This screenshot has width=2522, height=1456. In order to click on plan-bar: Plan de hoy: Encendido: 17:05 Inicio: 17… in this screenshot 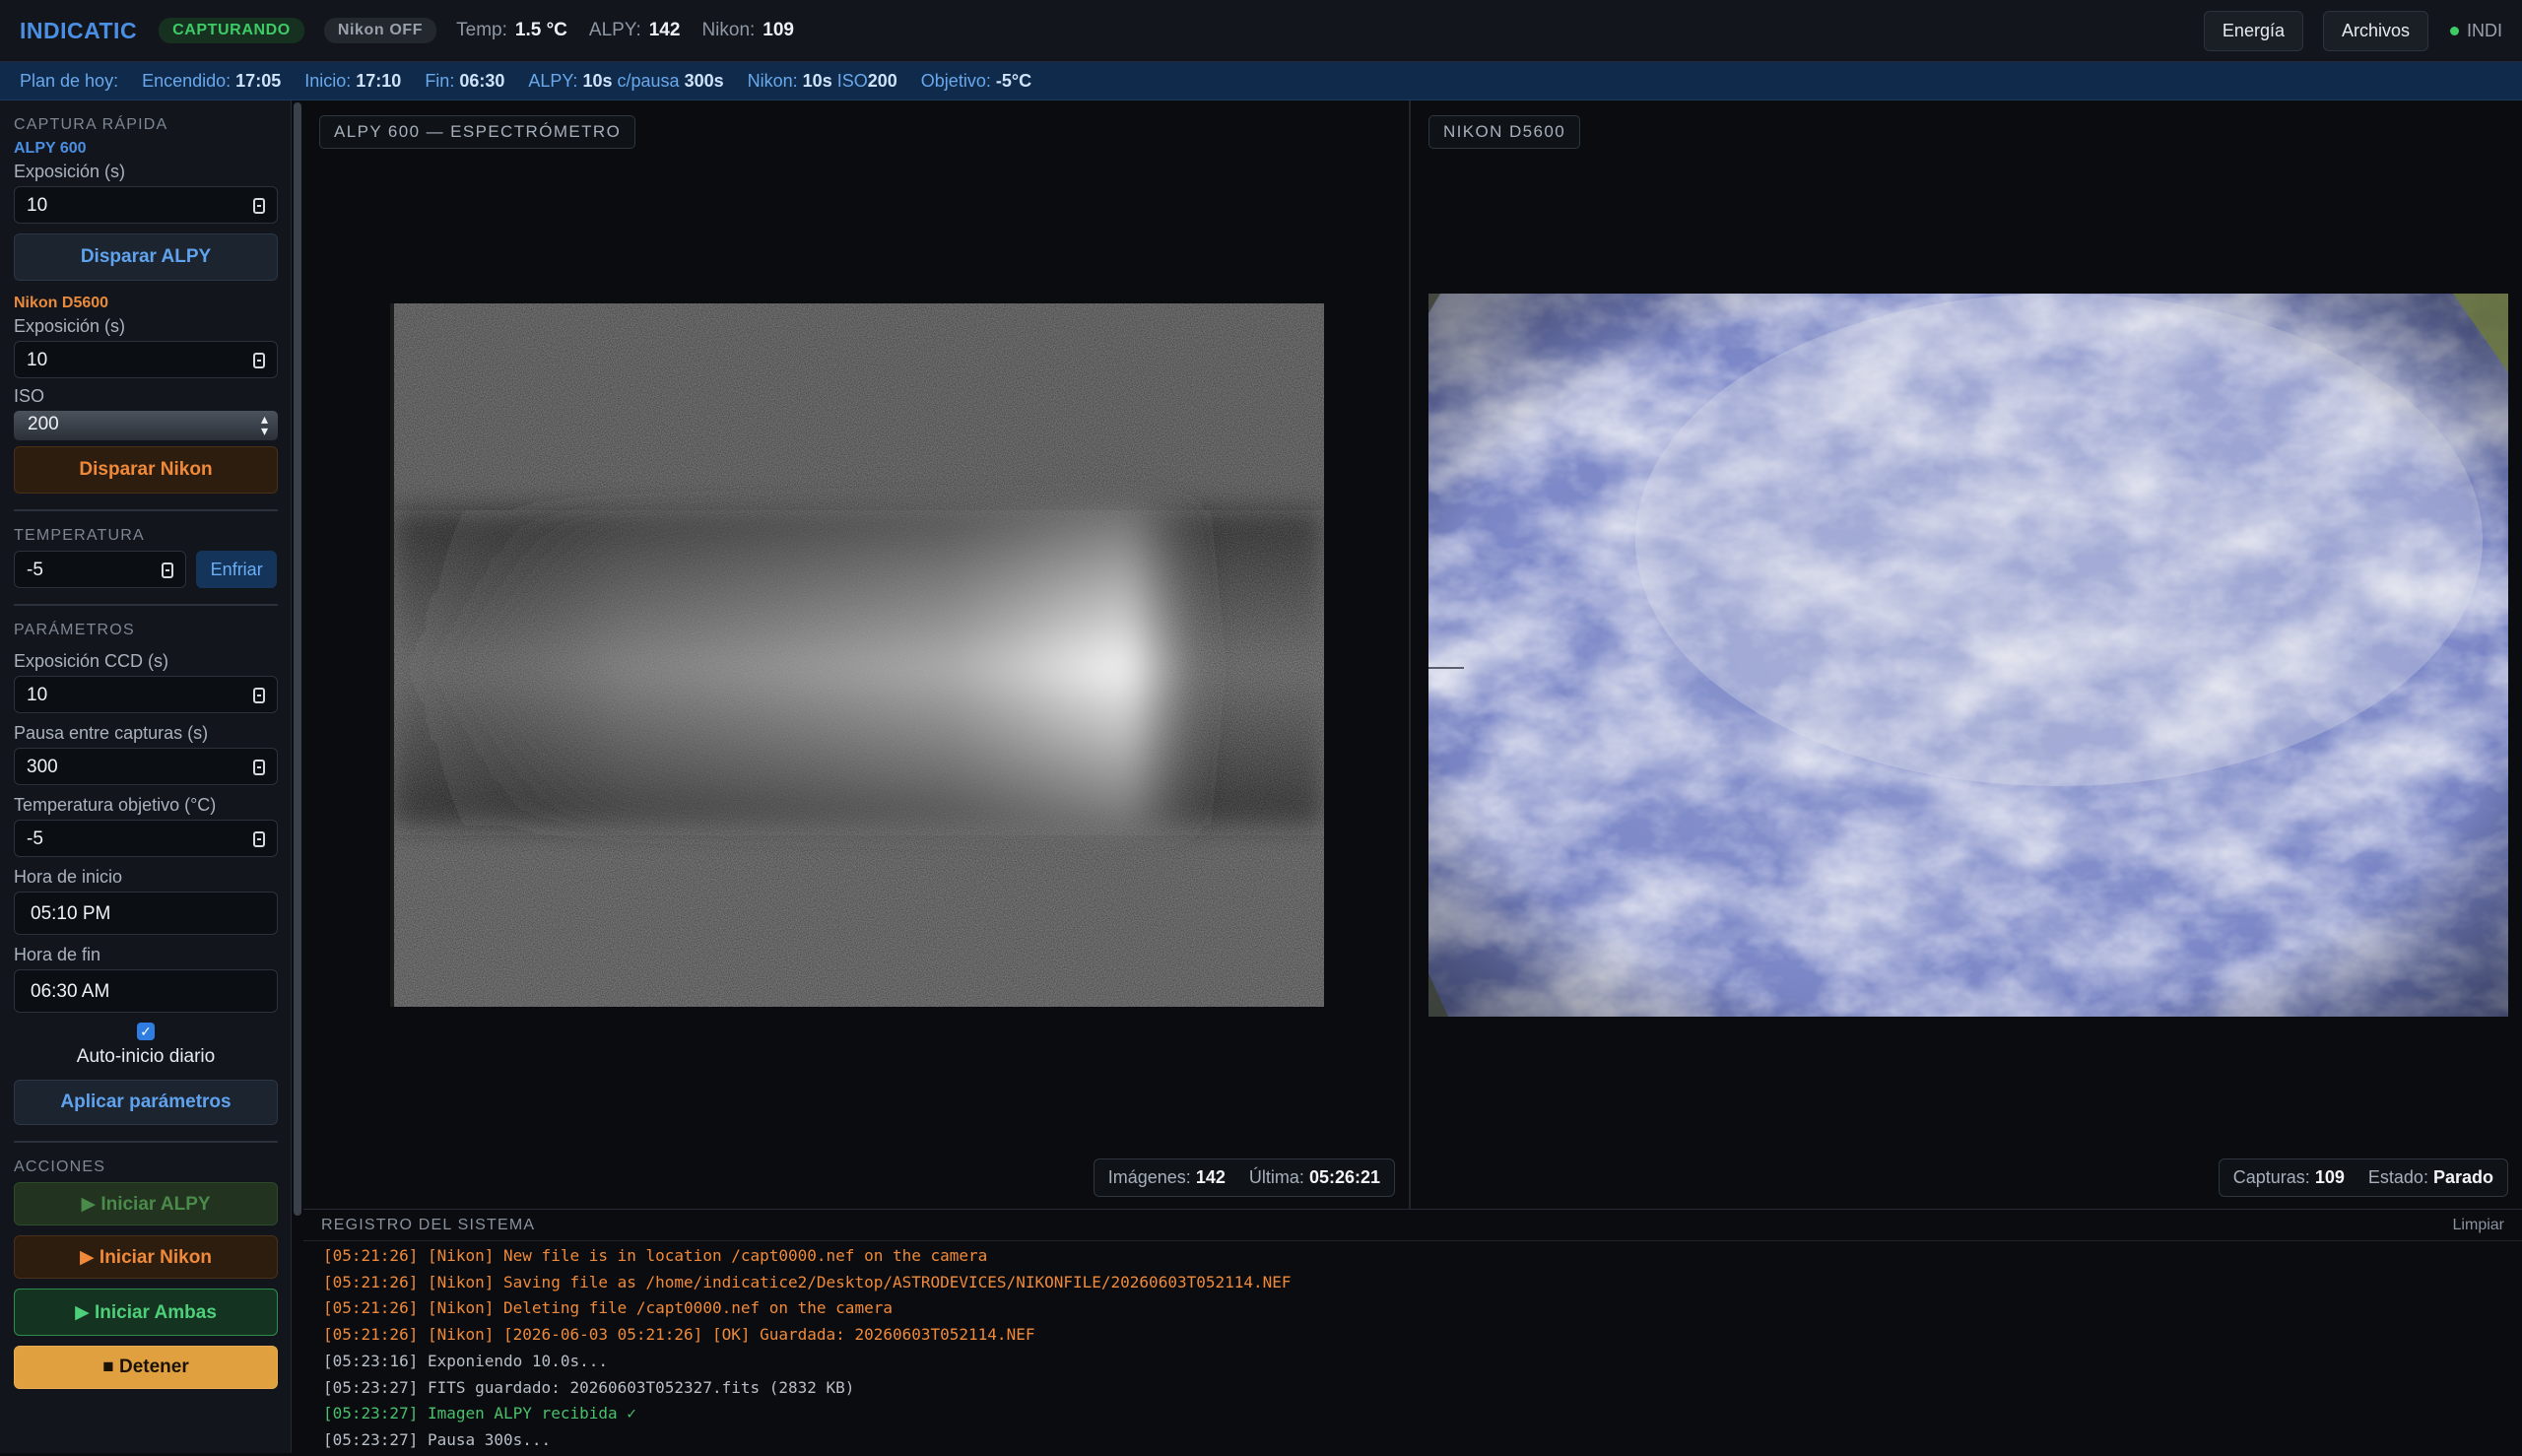, I will do `click(1261, 81)`.